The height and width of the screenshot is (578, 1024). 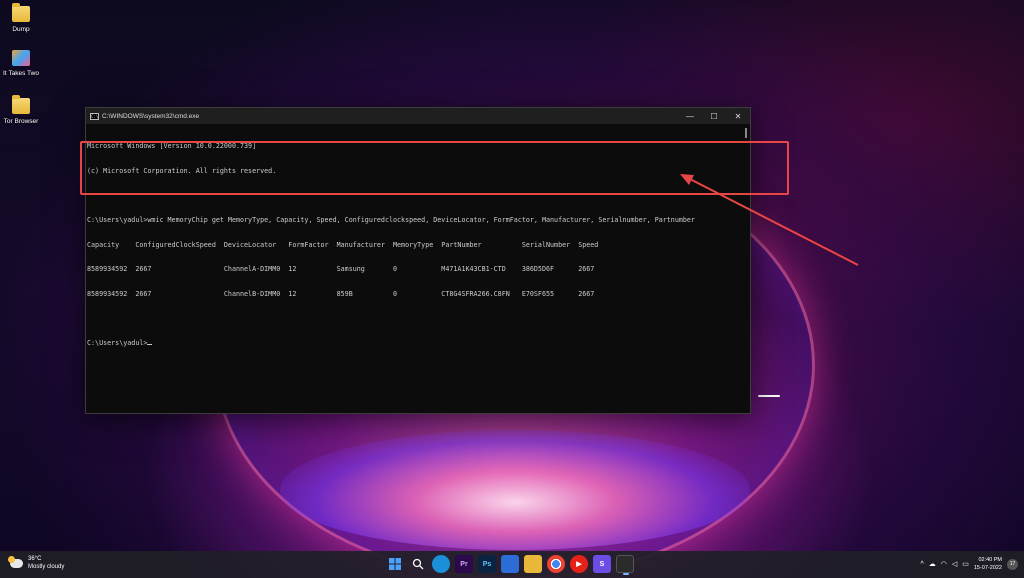 I want to click on photoshop-icon: Ps, so click(x=487, y=564).